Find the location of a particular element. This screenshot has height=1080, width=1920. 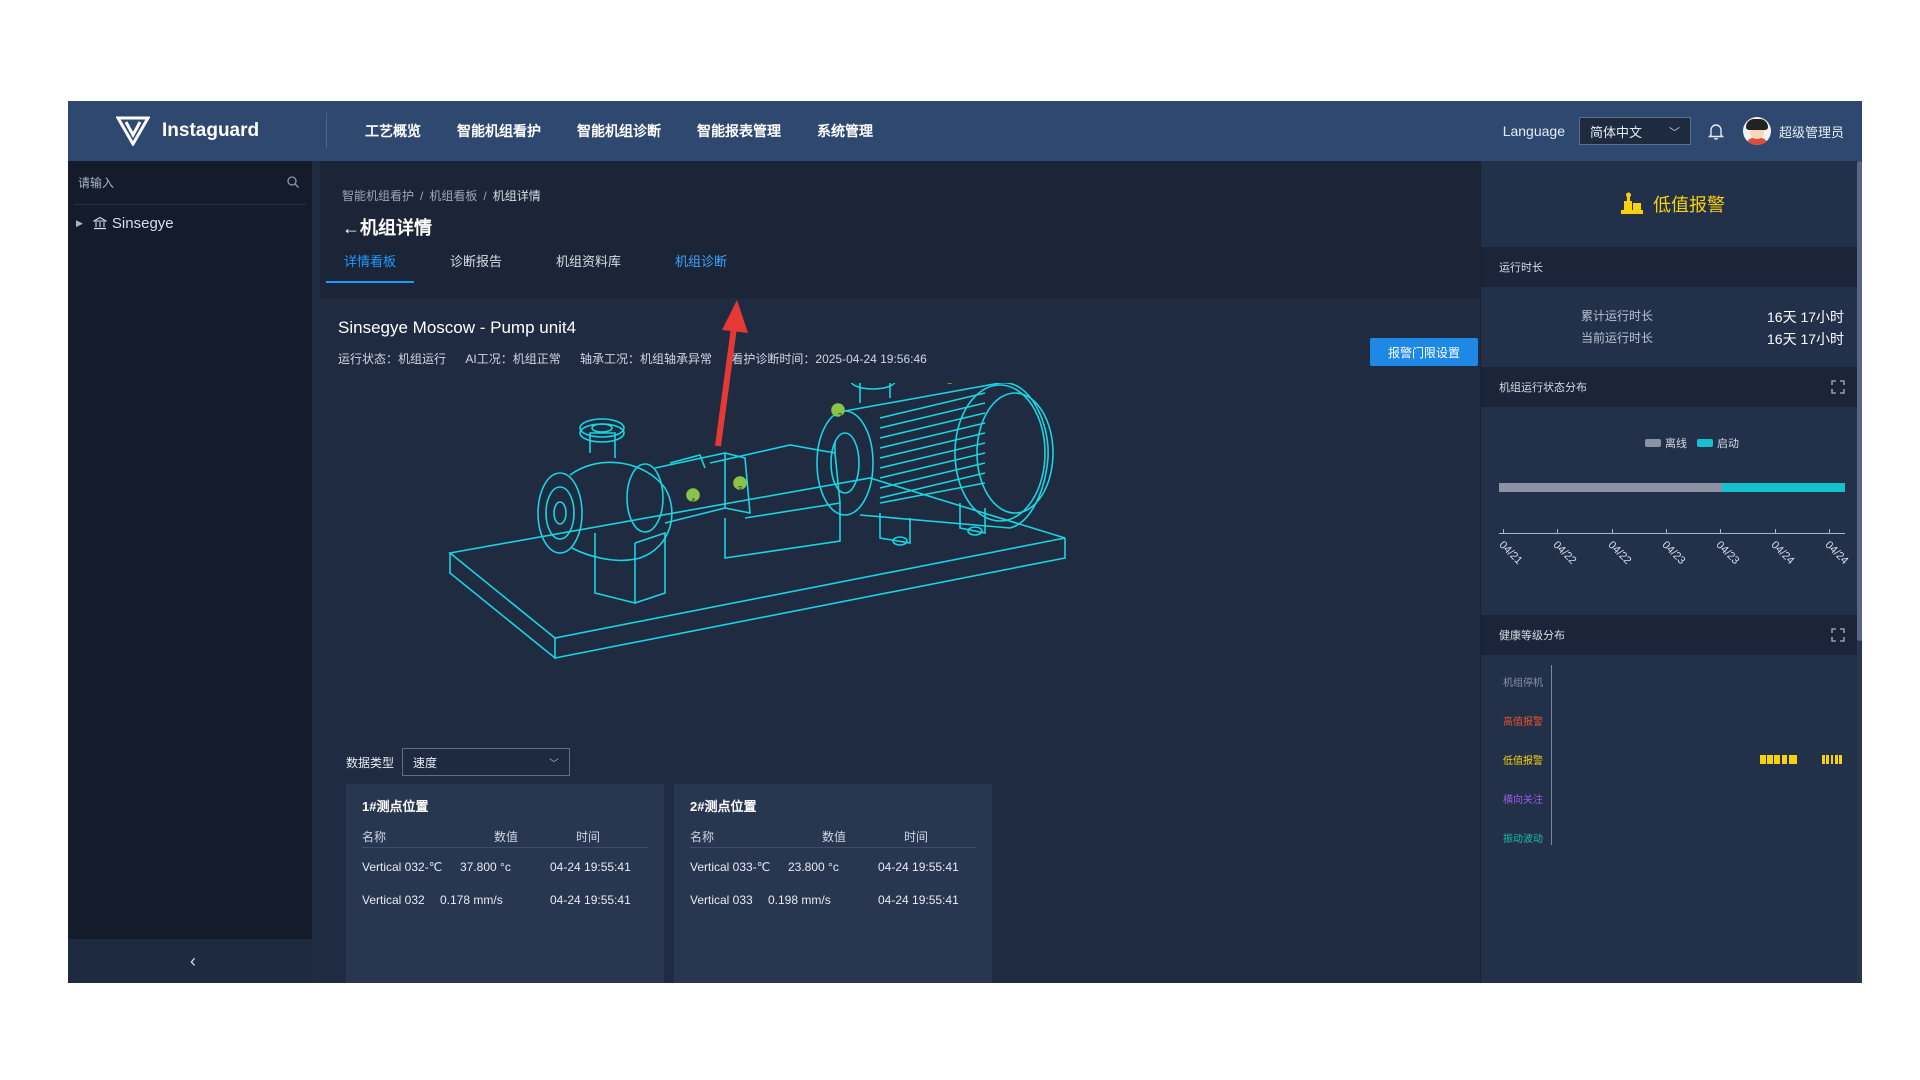

x-tick-label: 04/22 is located at coordinates (1564, 553).